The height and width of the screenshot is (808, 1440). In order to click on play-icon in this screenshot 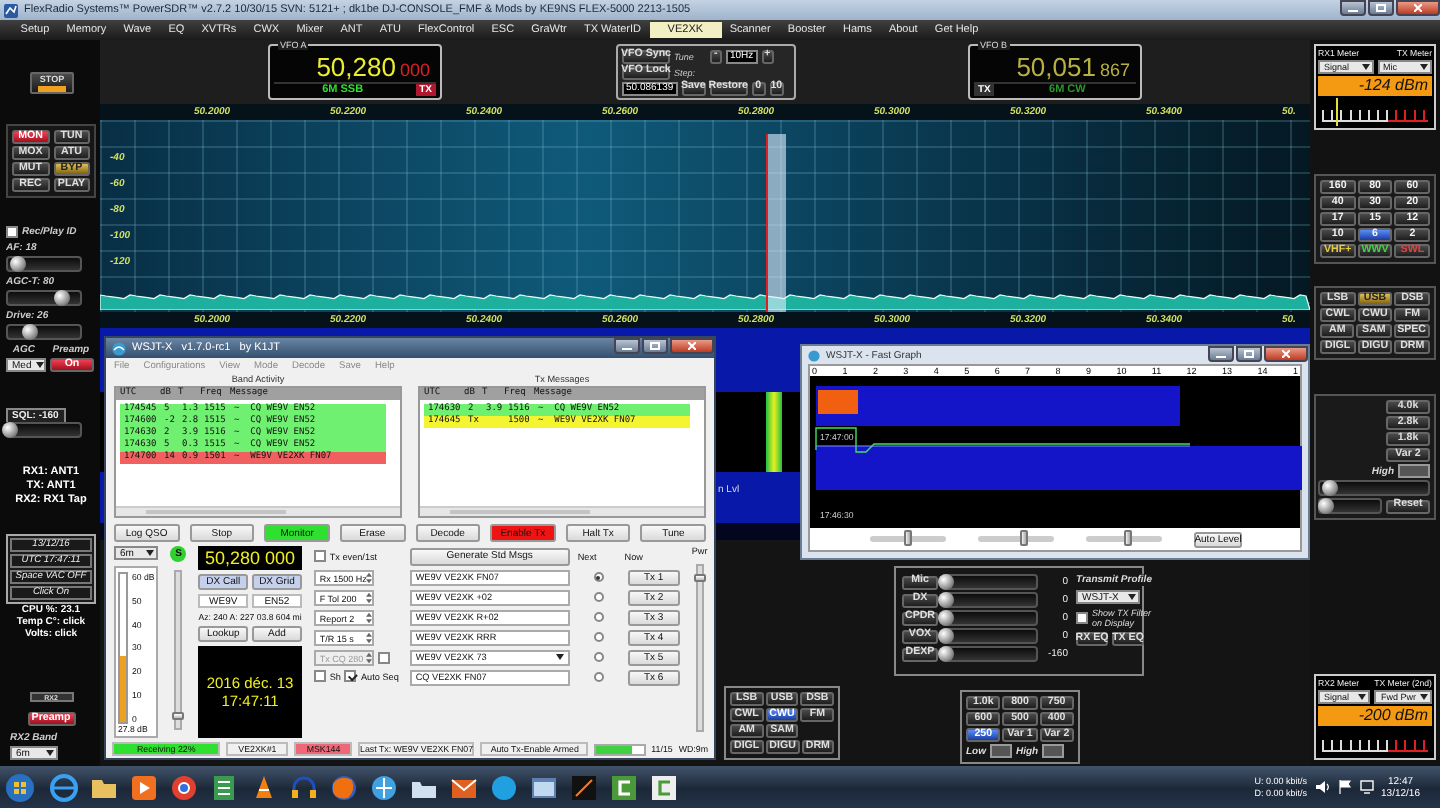, I will do `click(144, 787)`.